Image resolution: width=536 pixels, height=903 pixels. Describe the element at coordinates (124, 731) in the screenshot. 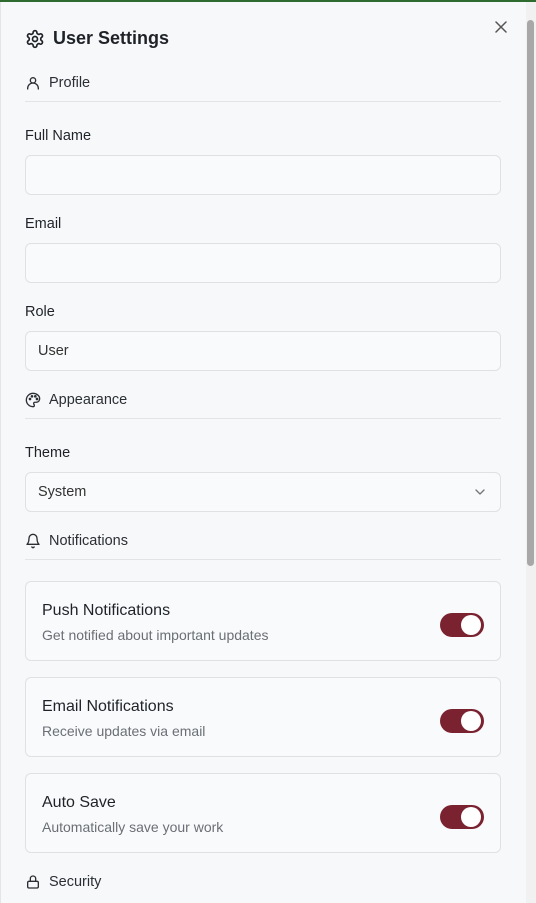

I see `setting-description: Receive updates via email` at that location.